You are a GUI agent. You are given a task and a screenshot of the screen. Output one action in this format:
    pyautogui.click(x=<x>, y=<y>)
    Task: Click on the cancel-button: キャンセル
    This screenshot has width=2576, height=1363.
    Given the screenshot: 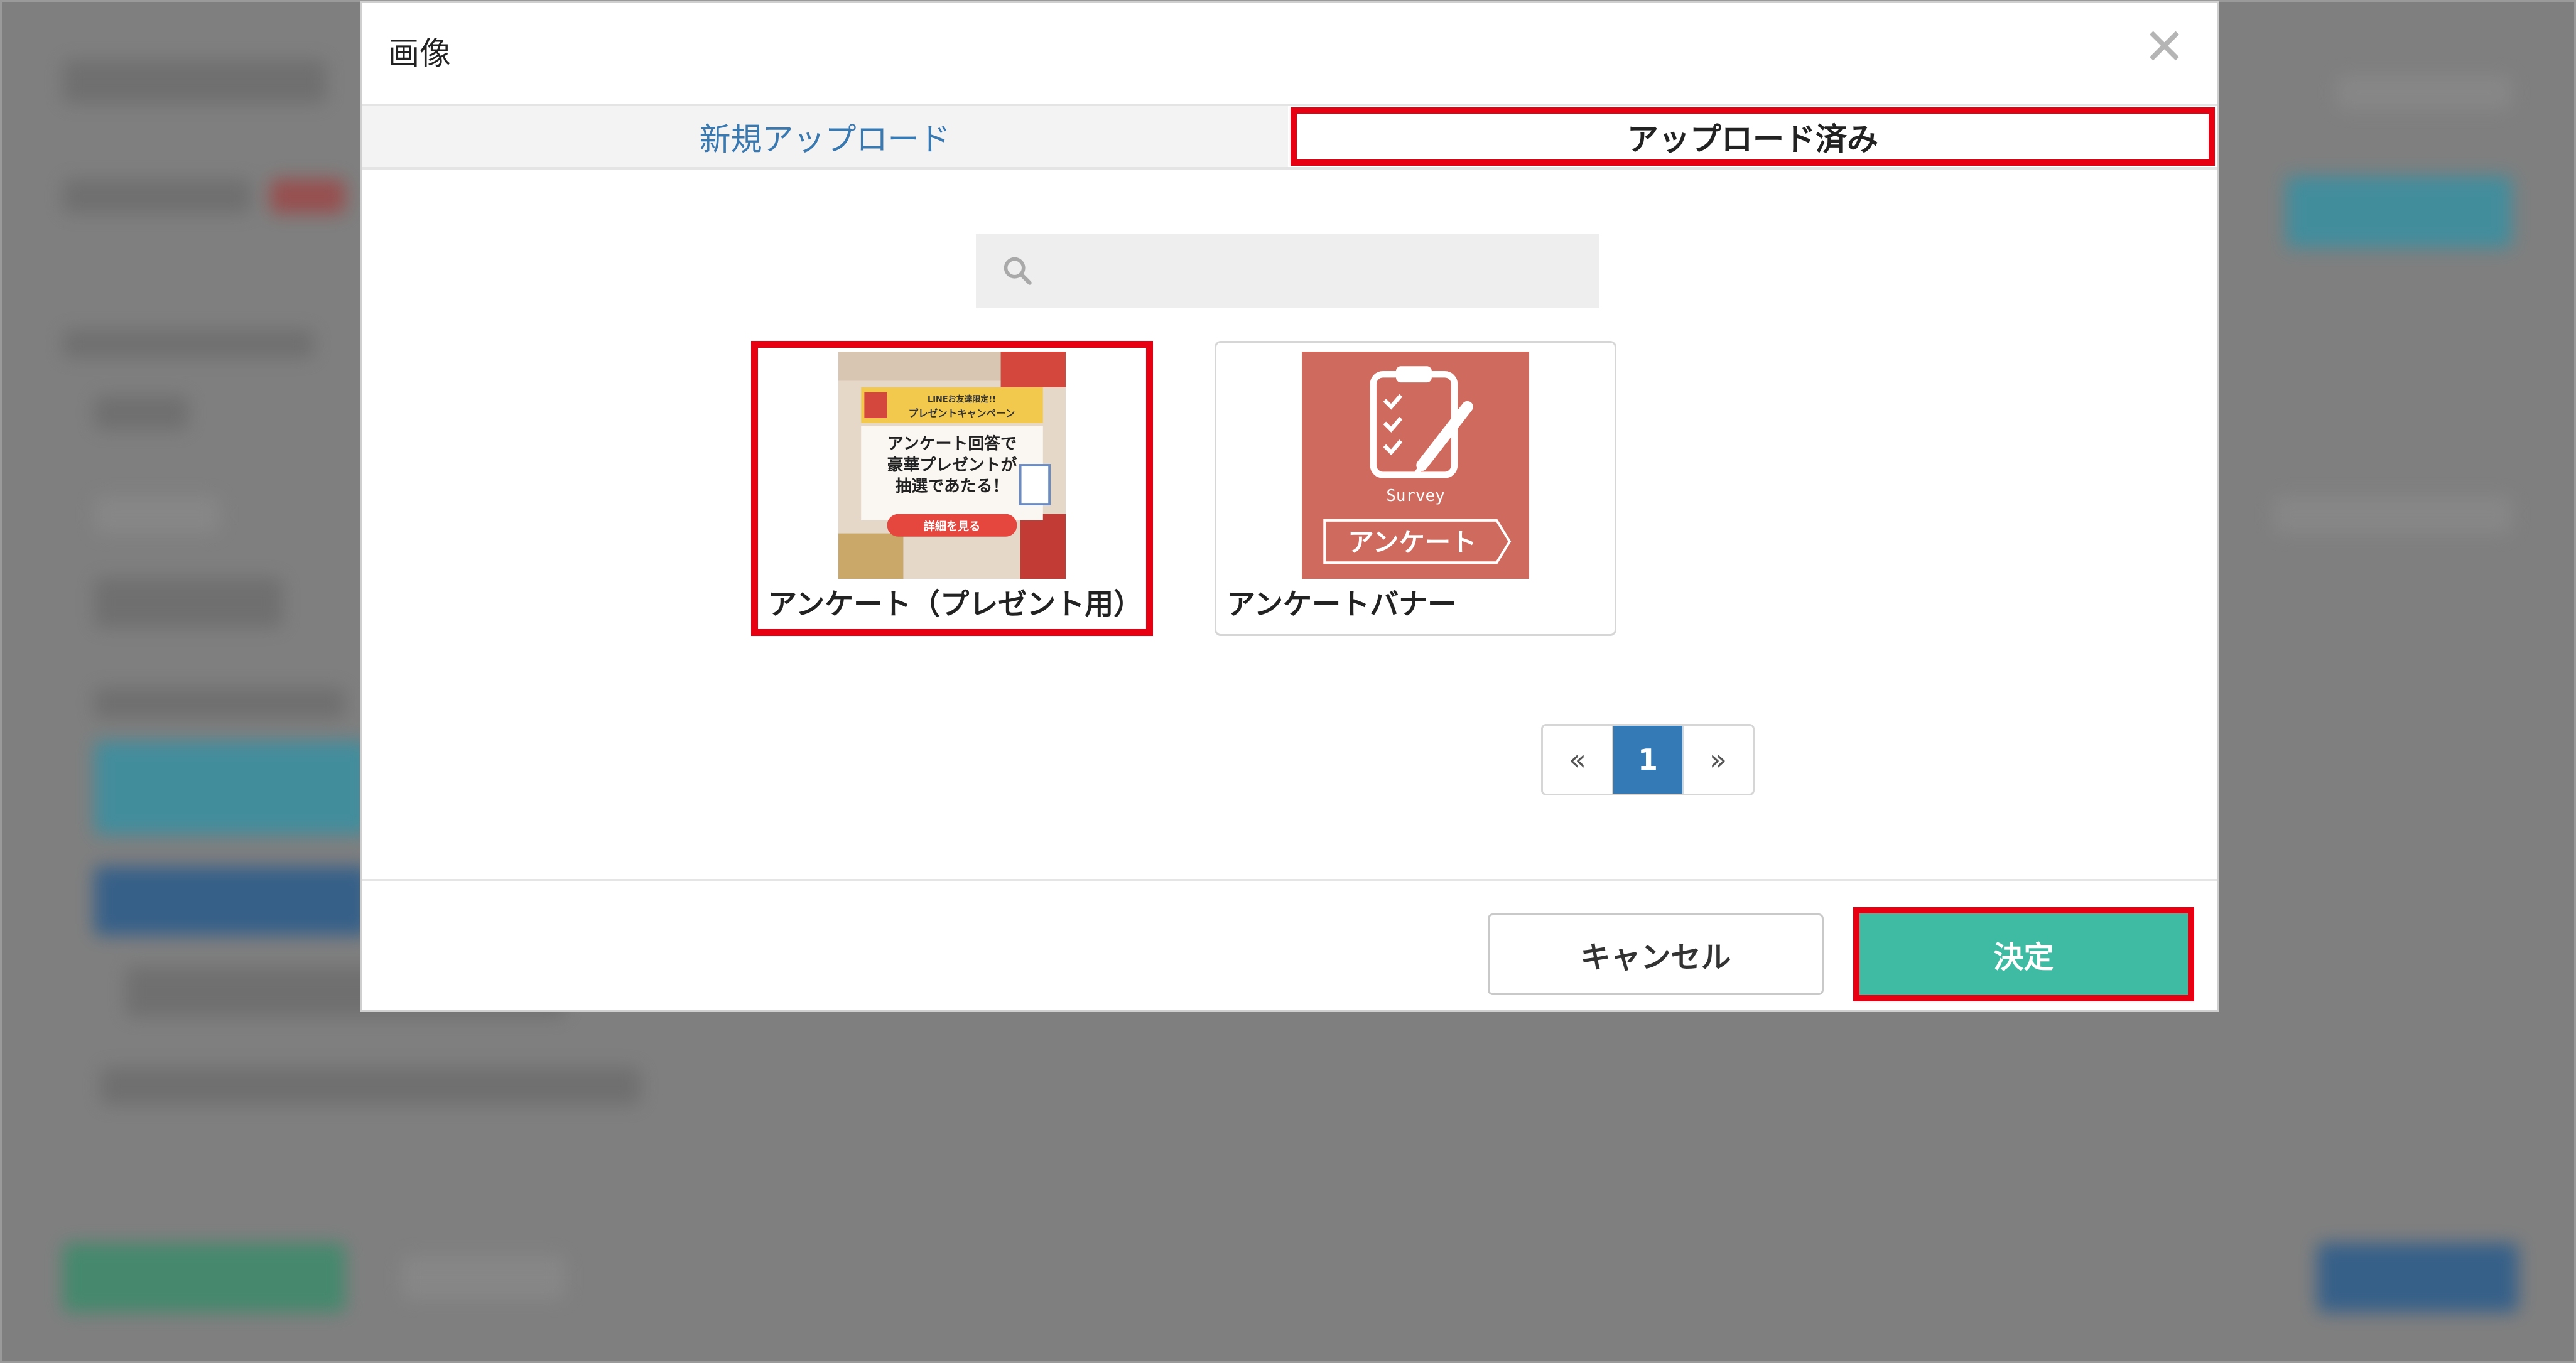 What is the action you would take?
    pyautogui.click(x=1656, y=954)
    